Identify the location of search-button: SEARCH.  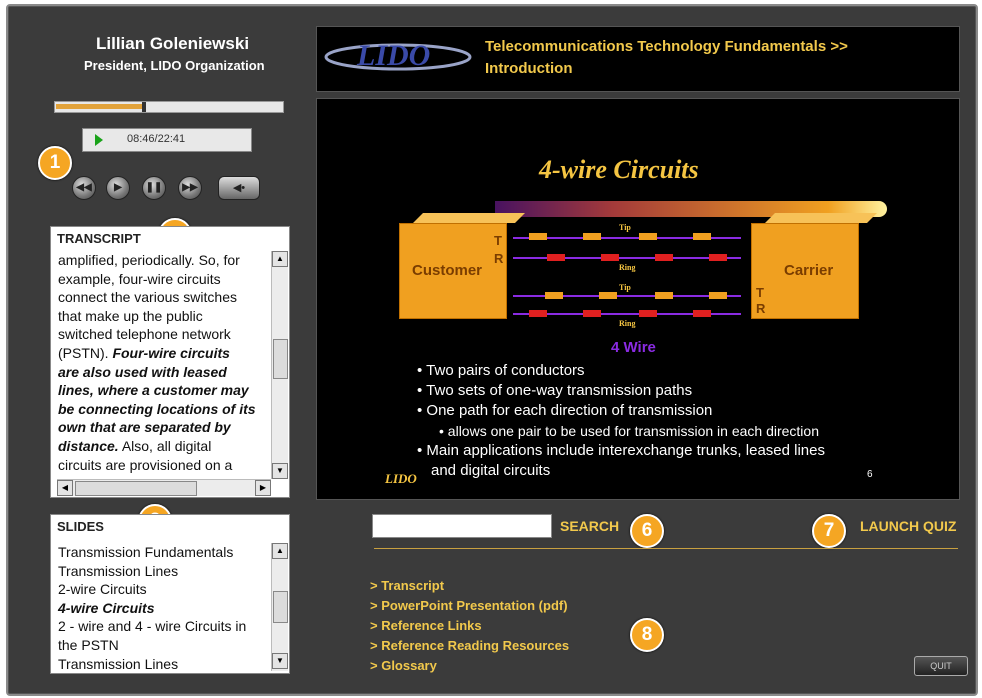
(589, 526).